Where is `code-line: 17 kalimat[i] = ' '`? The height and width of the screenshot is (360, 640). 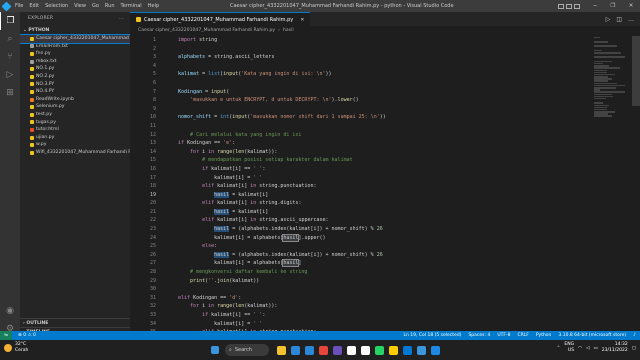
code-line: 17 kalimat[i] = ' ' is located at coordinates (385, 178).